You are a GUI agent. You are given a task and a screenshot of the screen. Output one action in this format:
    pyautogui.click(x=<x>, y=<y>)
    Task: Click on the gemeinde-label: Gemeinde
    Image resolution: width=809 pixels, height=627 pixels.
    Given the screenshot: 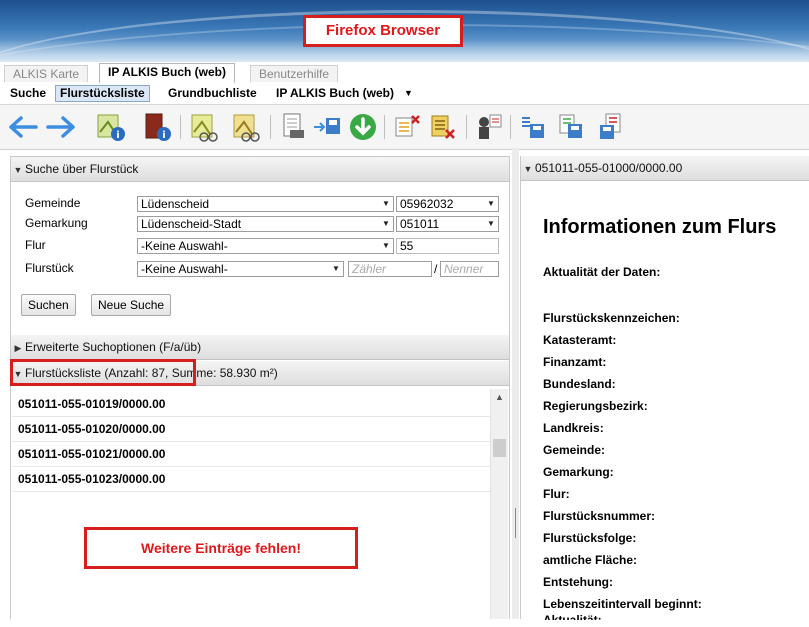 What is the action you would take?
    pyautogui.click(x=53, y=203)
    